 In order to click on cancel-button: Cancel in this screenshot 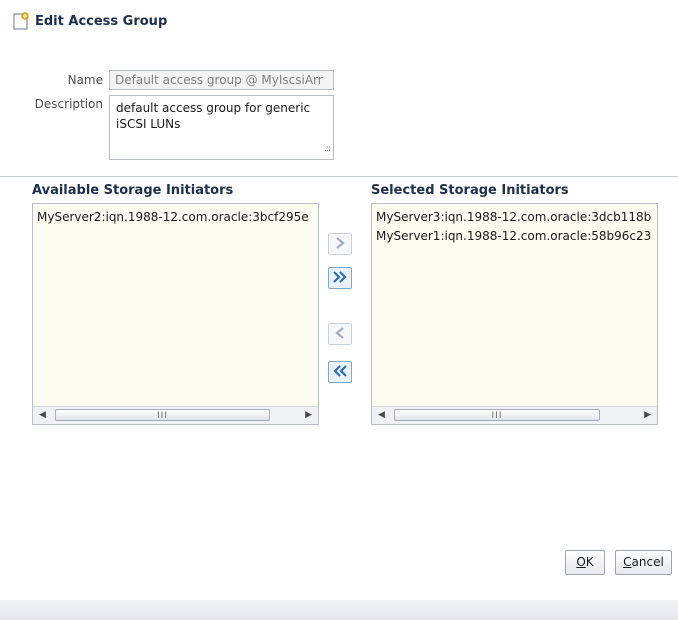, I will do `click(643, 562)`.